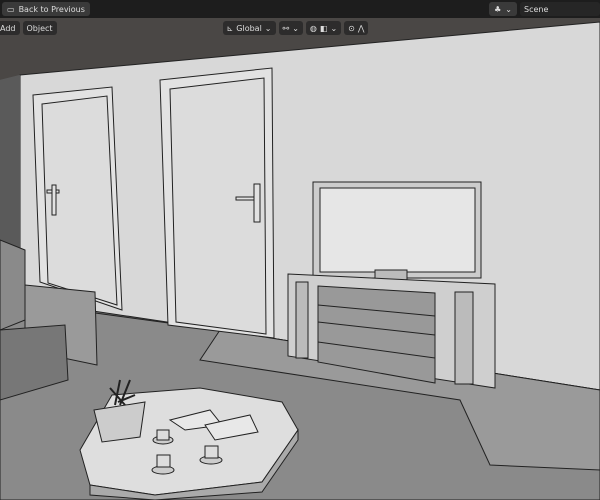 The image size is (600, 500). What do you see at coordinates (356, 28) in the screenshot?
I see `proportional-edit-toggle: ⊙ ⋀` at bounding box center [356, 28].